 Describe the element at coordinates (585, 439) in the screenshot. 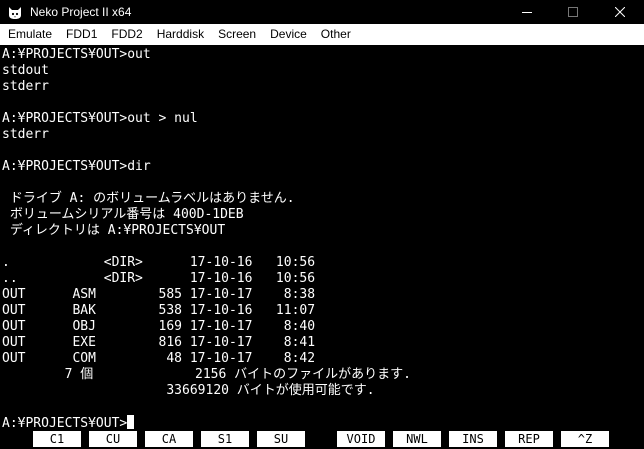

I see `fkey-ctrl-z: ^Z` at that location.